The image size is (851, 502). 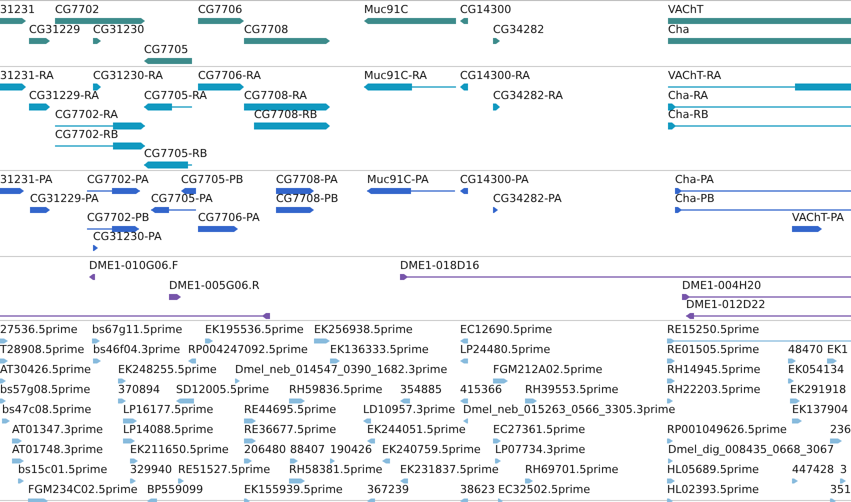 What do you see at coordinates (86, 134) in the screenshot?
I see `feature-label: CG7702-RB` at bounding box center [86, 134].